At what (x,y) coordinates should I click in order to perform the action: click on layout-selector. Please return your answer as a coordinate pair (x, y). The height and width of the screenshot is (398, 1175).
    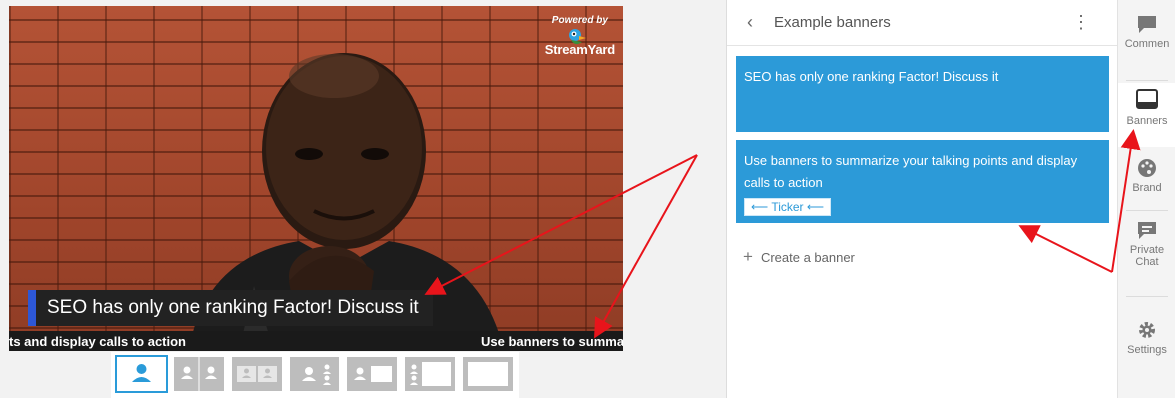
    Looking at the image, I should click on (315, 375).